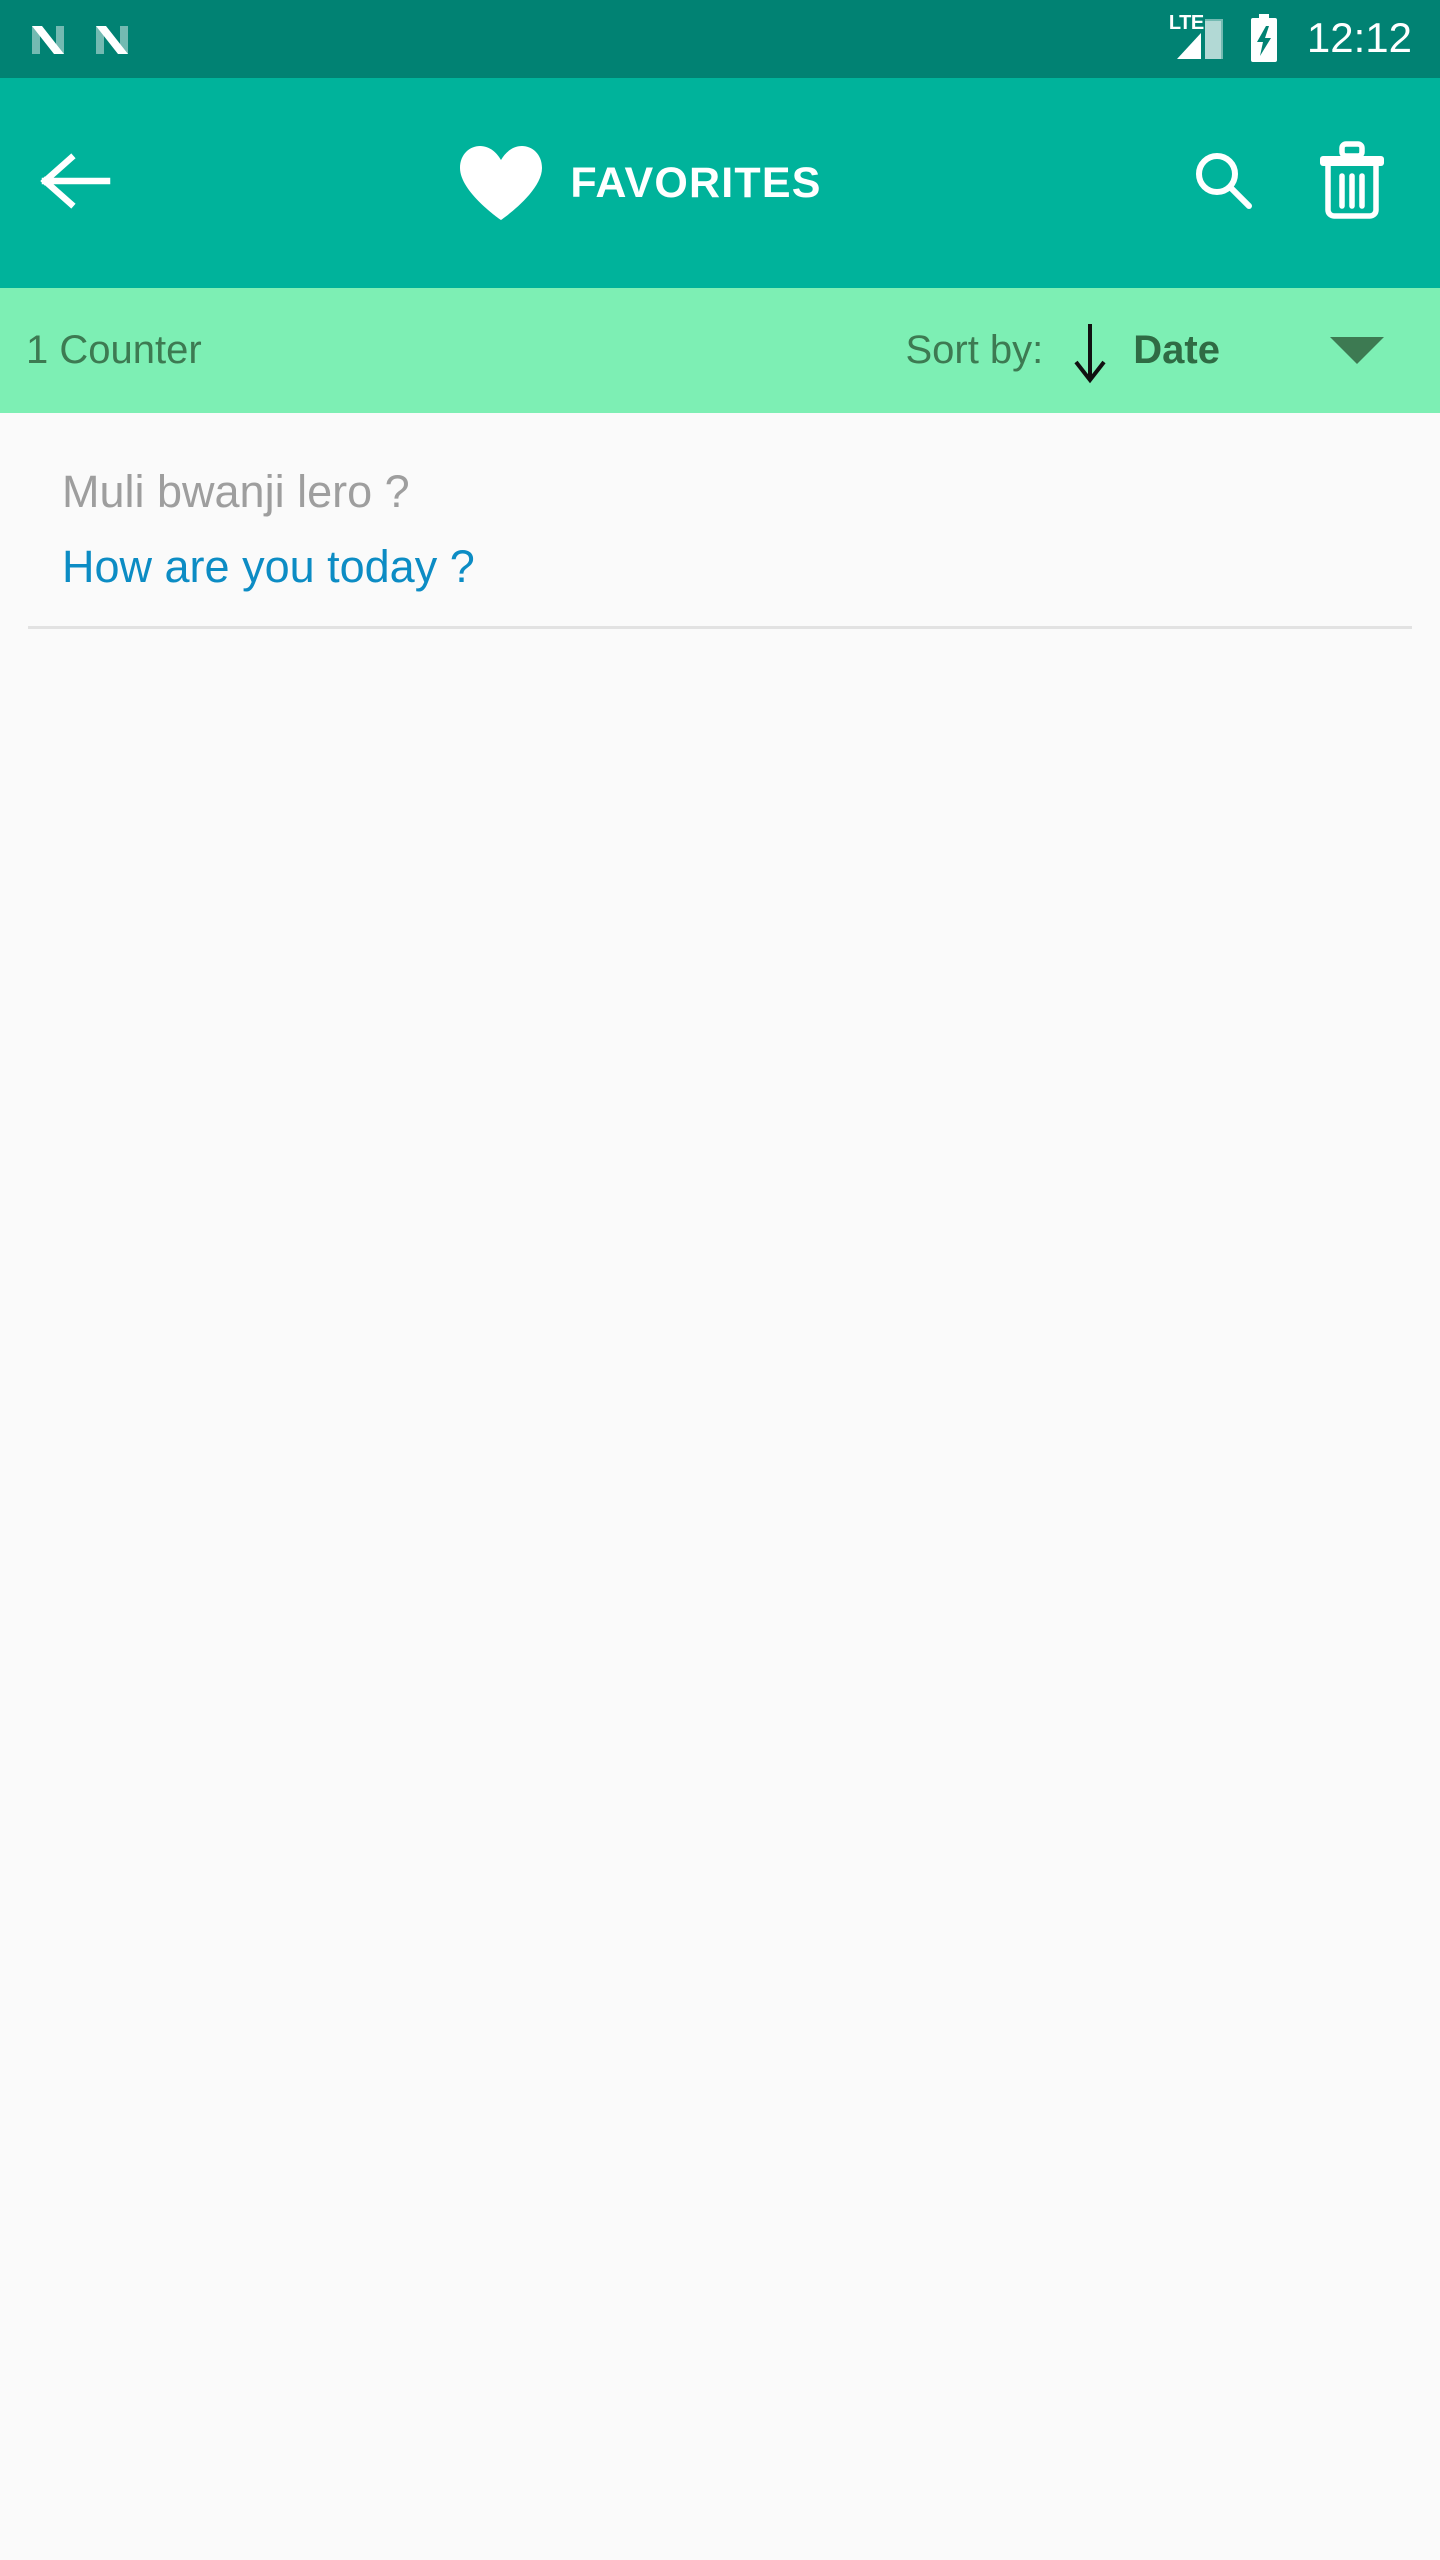 Image resolution: width=1440 pixels, height=2560 pixels. What do you see at coordinates (696, 182) in the screenshot?
I see `page-title: FAVORITES` at bounding box center [696, 182].